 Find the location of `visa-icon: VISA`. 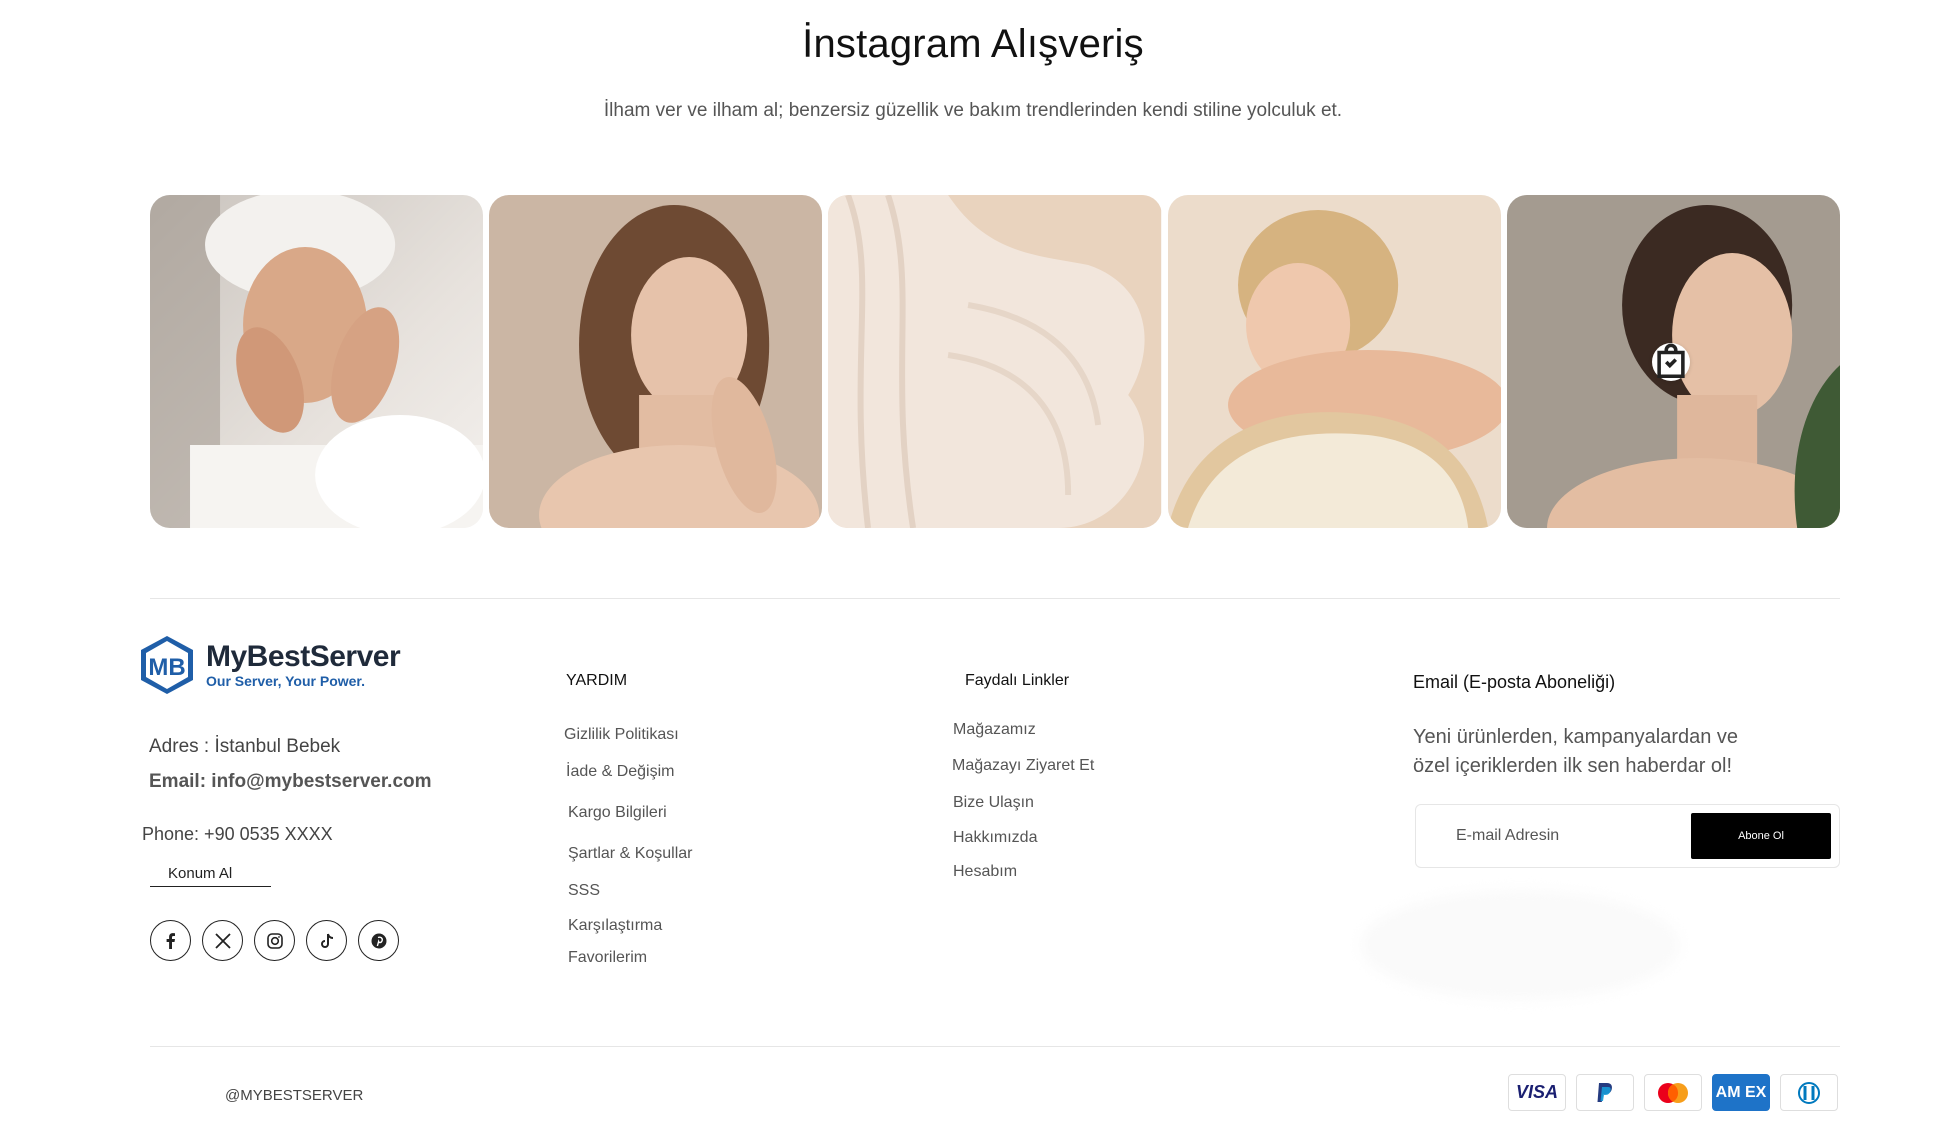

visa-icon: VISA is located at coordinates (1536, 1092).